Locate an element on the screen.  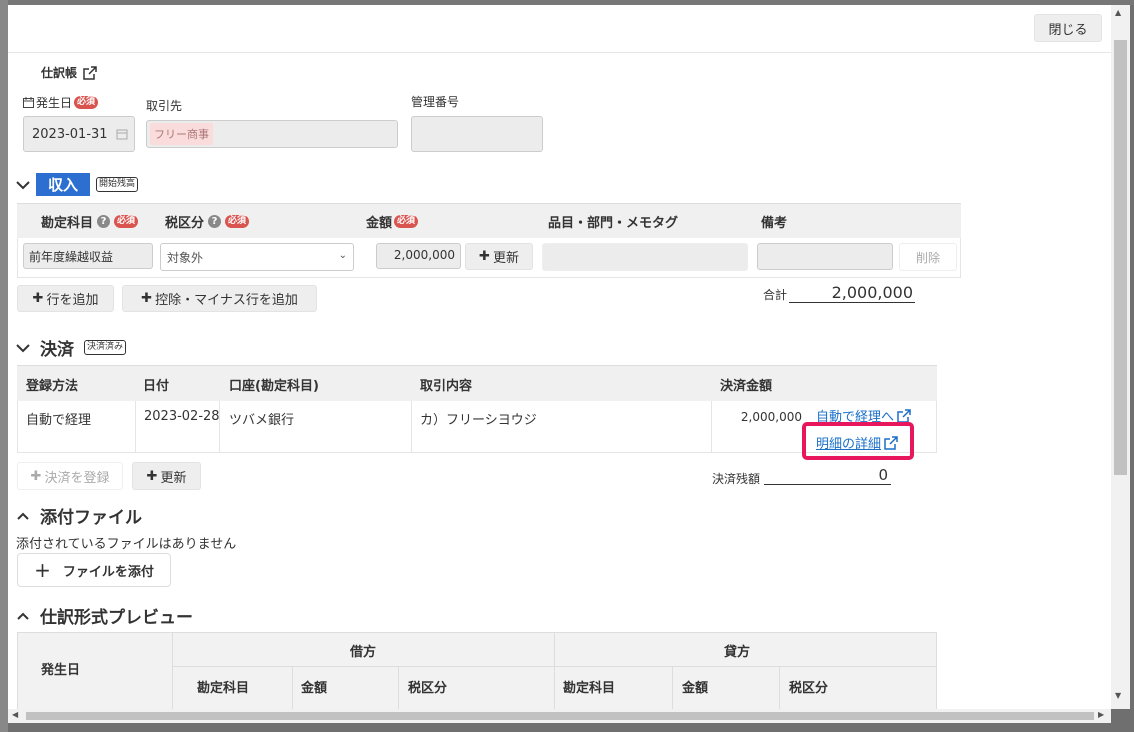
settlement-update-button: ✚ 更新 is located at coordinates (166, 476).